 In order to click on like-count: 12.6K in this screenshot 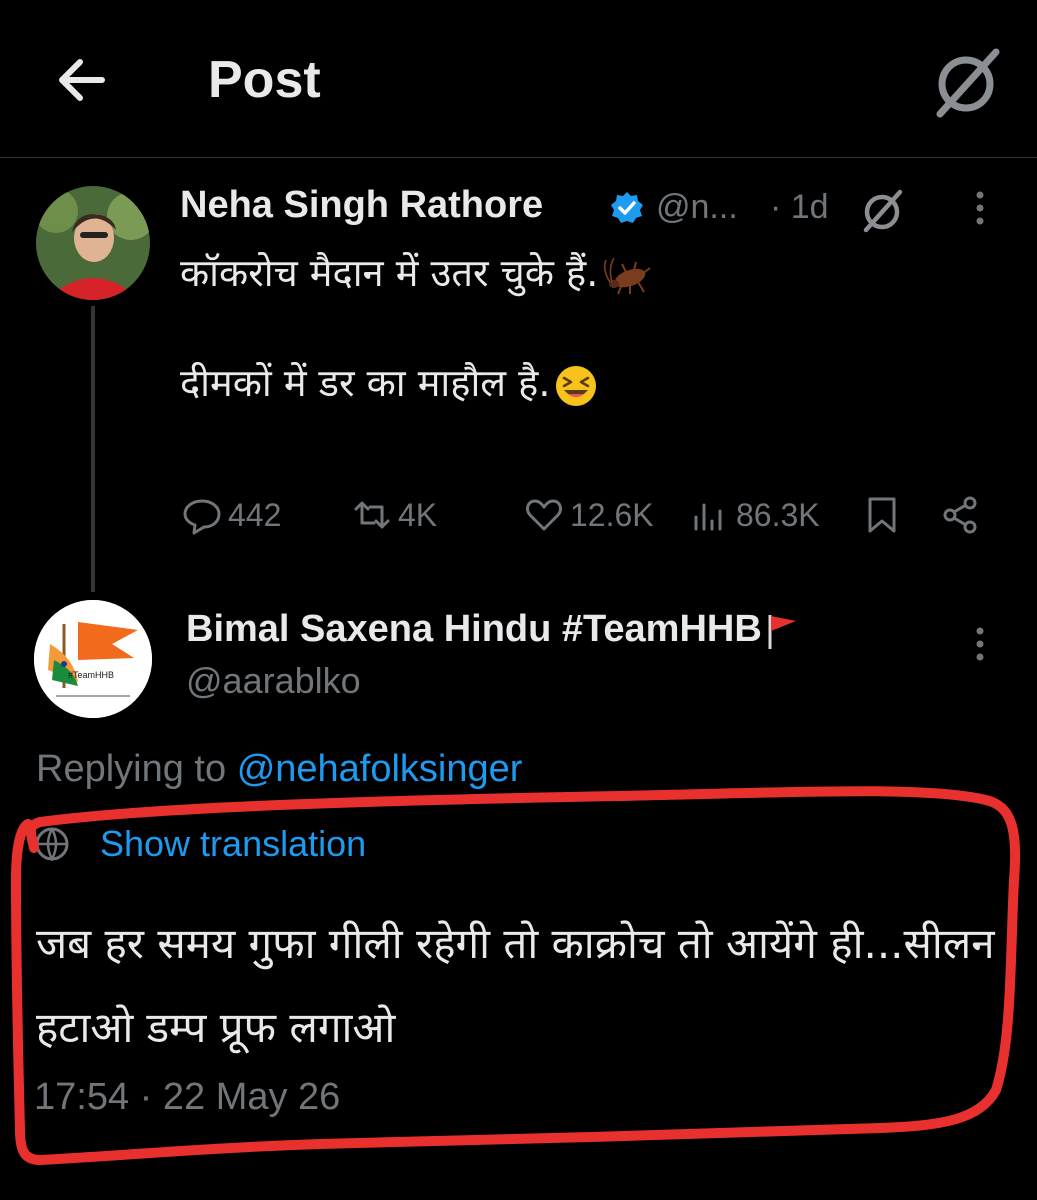, I will do `click(612, 514)`.